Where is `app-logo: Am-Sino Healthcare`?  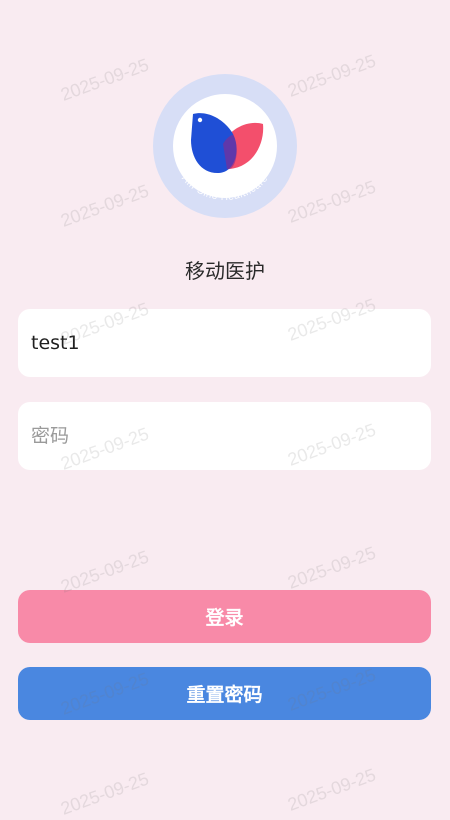
app-logo: Am-Sino Healthcare is located at coordinates (225, 146).